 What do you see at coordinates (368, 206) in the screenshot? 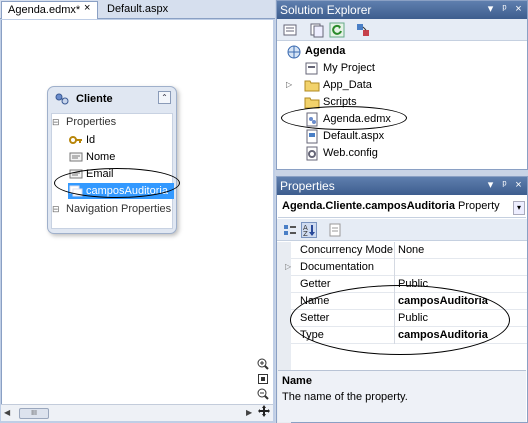
I see `object-name: Agenda.Cliente.camposAuditoria` at bounding box center [368, 206].